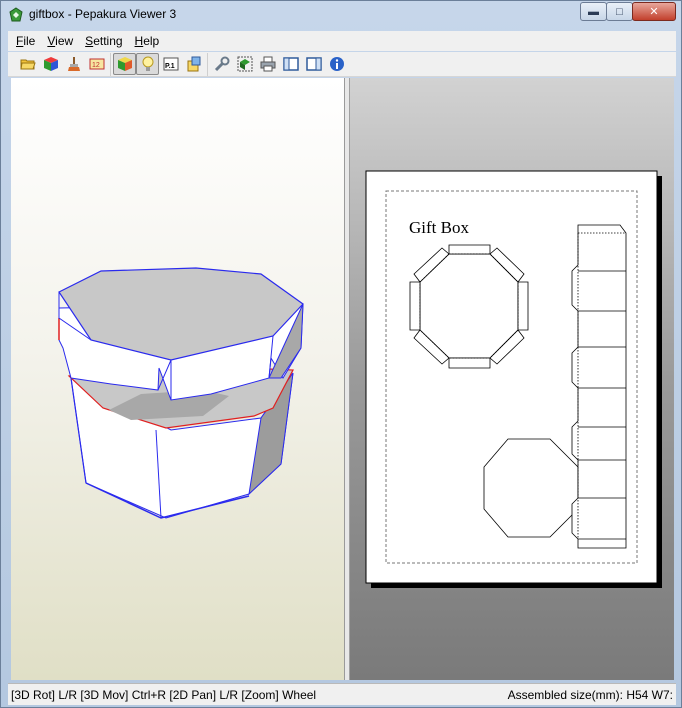 The height and width of the screenshot is (708, 682). What do you see at coordinates (599, 386) in the screenshot?
I see `side-strip` at bounding box center [599, 386].